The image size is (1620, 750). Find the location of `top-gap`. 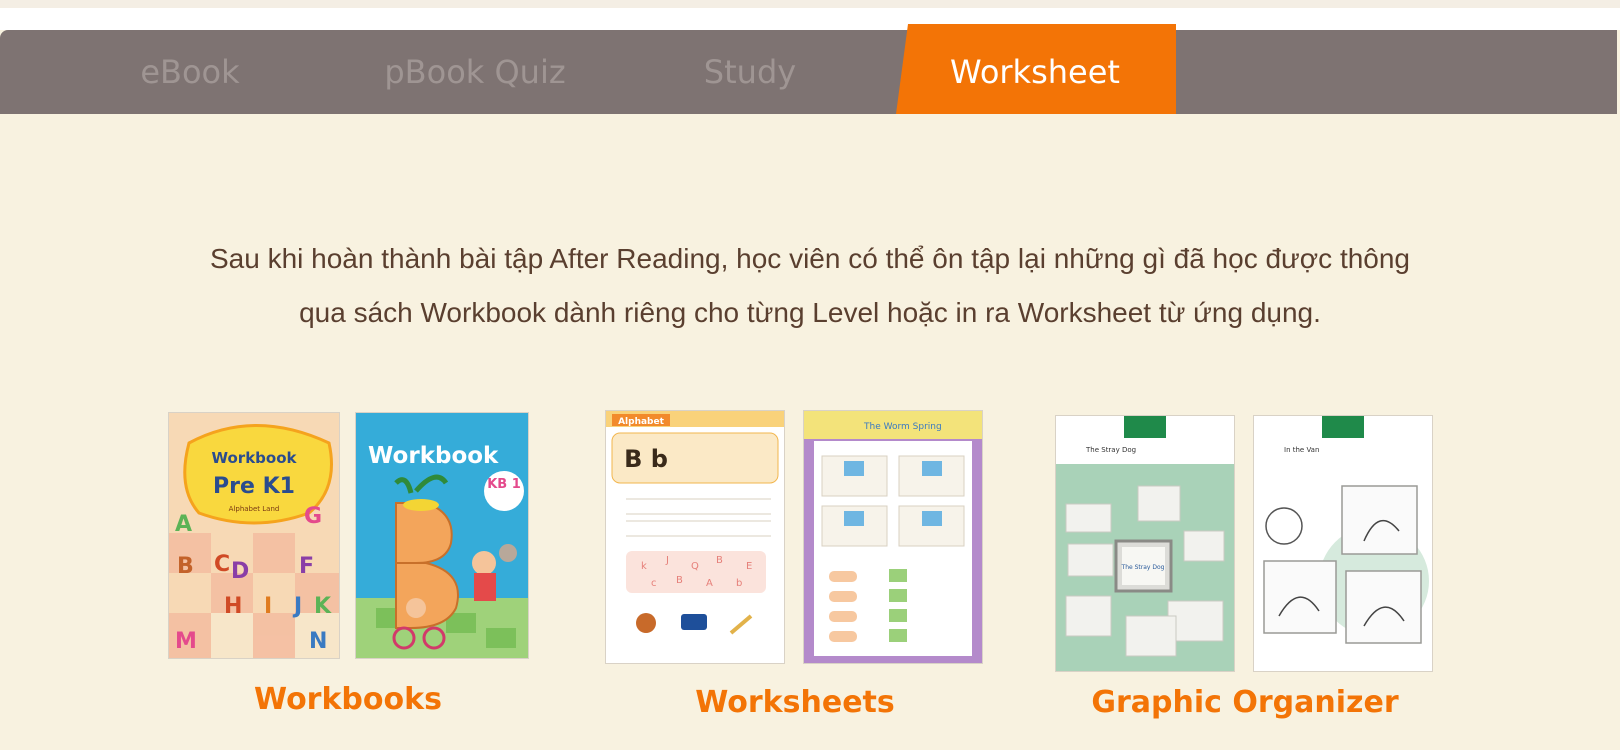

top-gap is located at coordinates (810, 19).